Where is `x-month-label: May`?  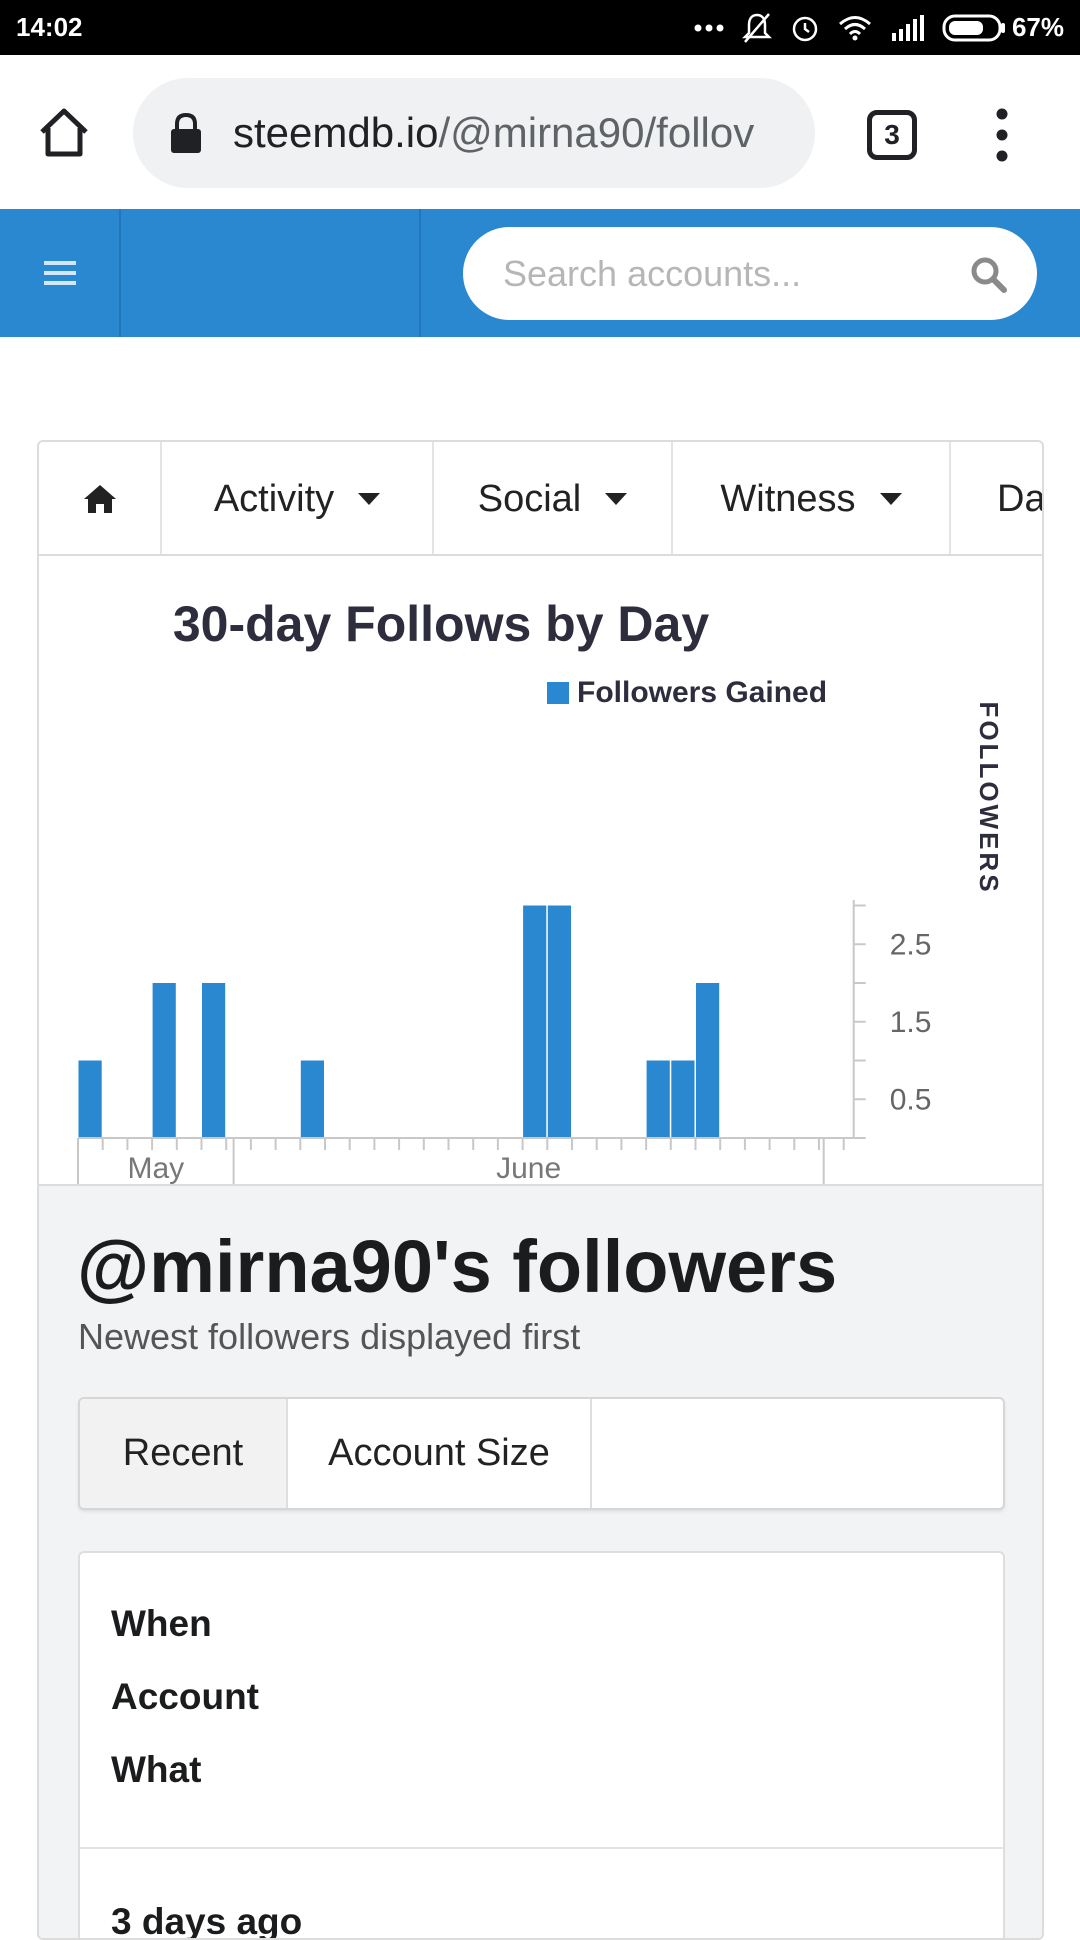 x-month-label: May is located at coordinates (155, 1168).